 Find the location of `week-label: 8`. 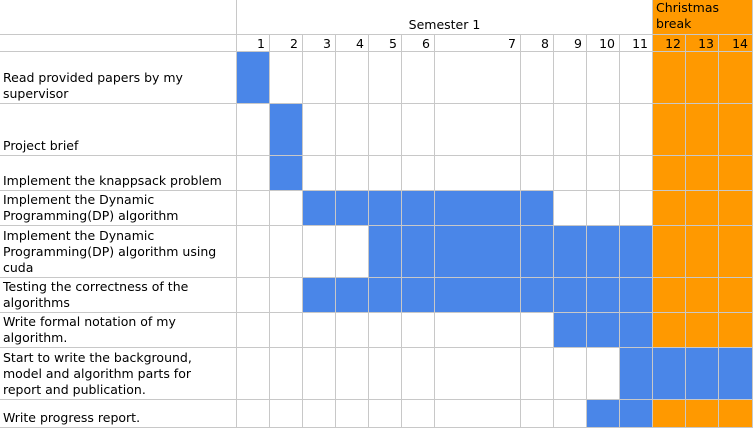

week-label: 8 is located at coordinates (537, 43).